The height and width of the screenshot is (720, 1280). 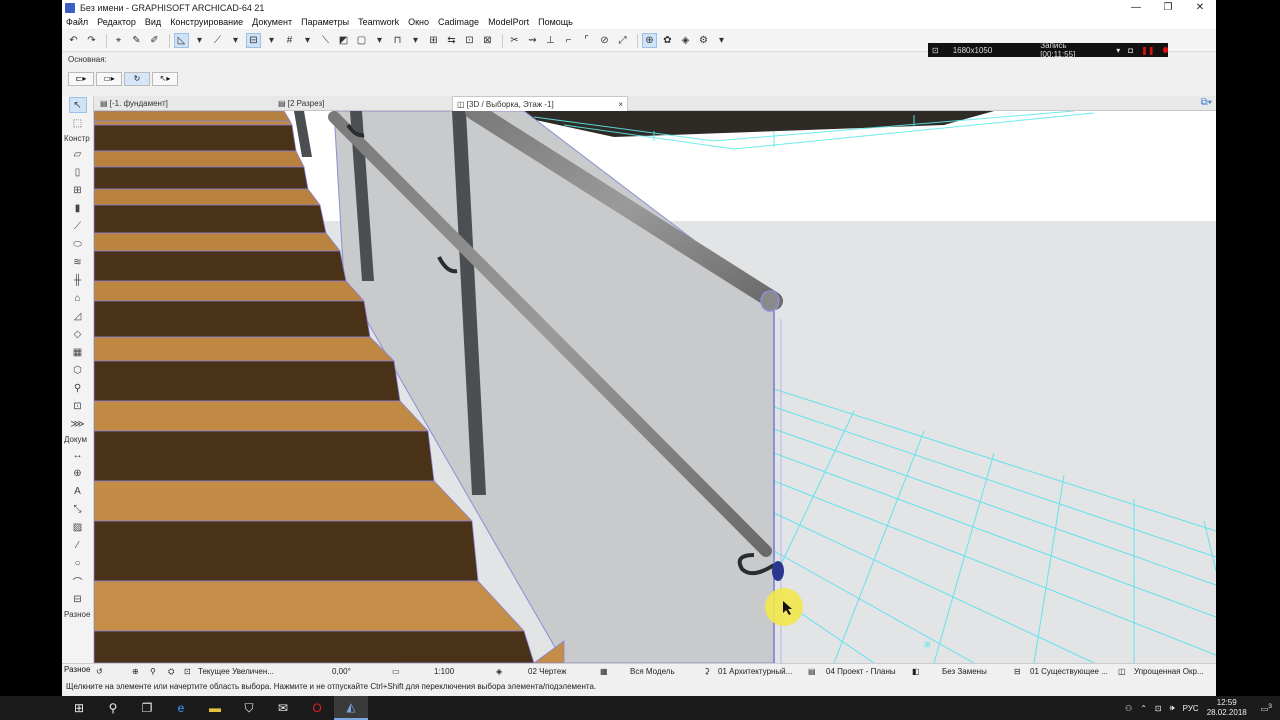 What do you see at coordinates (109, 79) in the screenshot?
I see `rectangle-method-icon: ▭▸` at bounding box center [109, 79].